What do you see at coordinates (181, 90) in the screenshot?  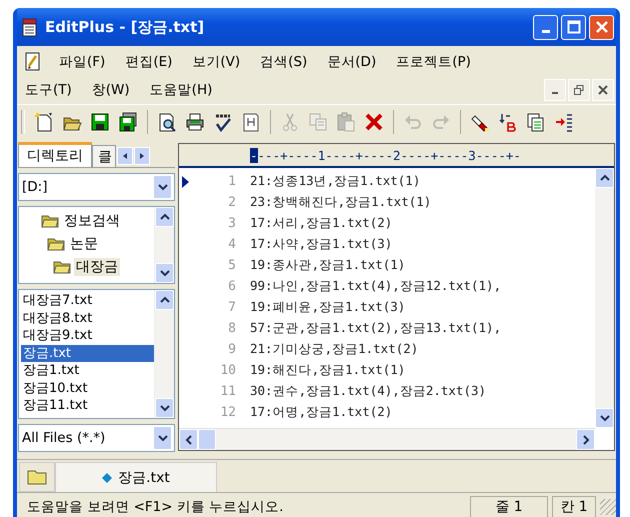 I see `menu-item: 도움말(H)` at bounding box center [181, 90].